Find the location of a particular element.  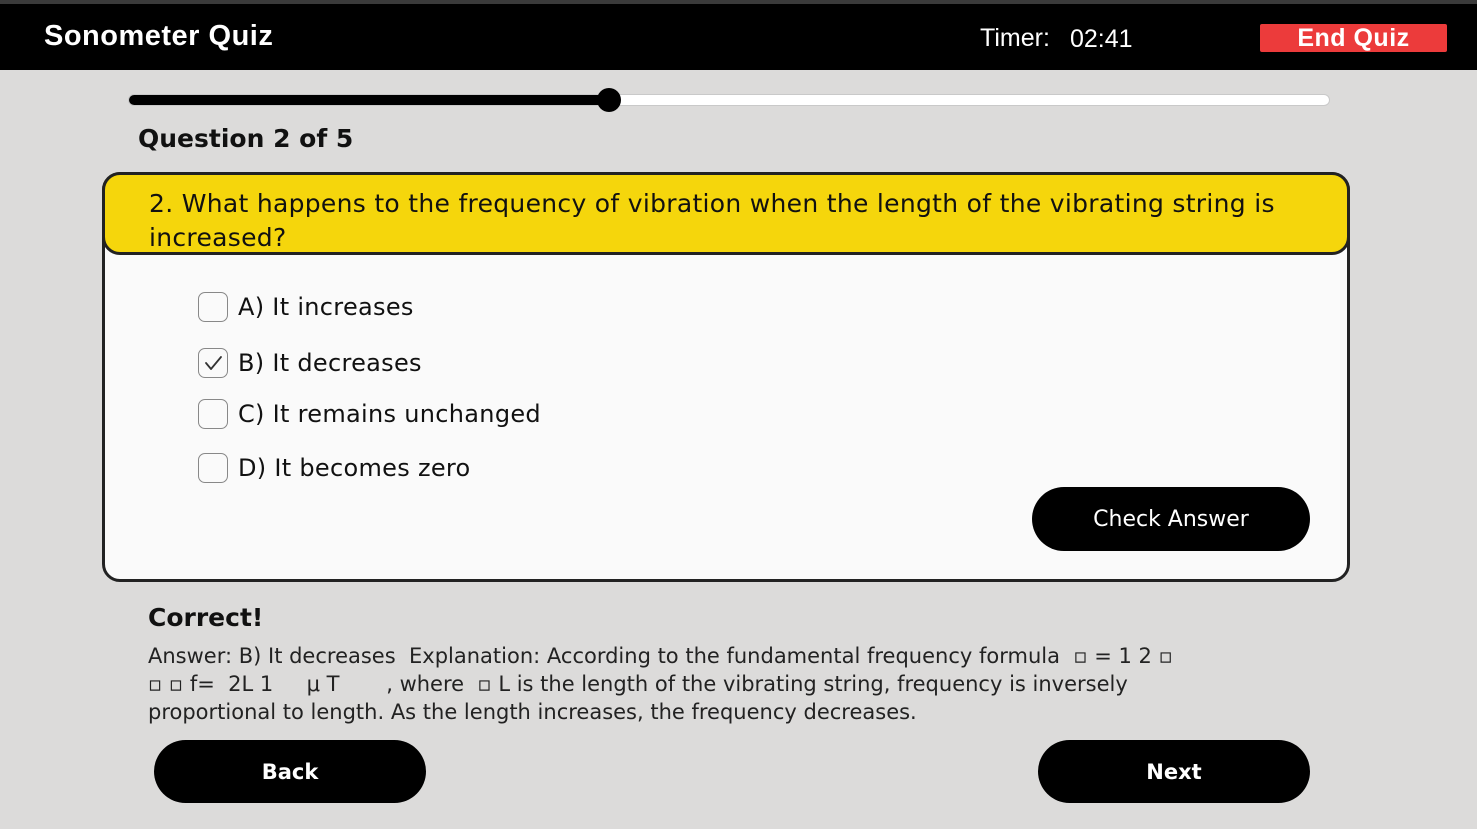

option-d-label: D) It becomes zero is located at coordinates (354, 468).